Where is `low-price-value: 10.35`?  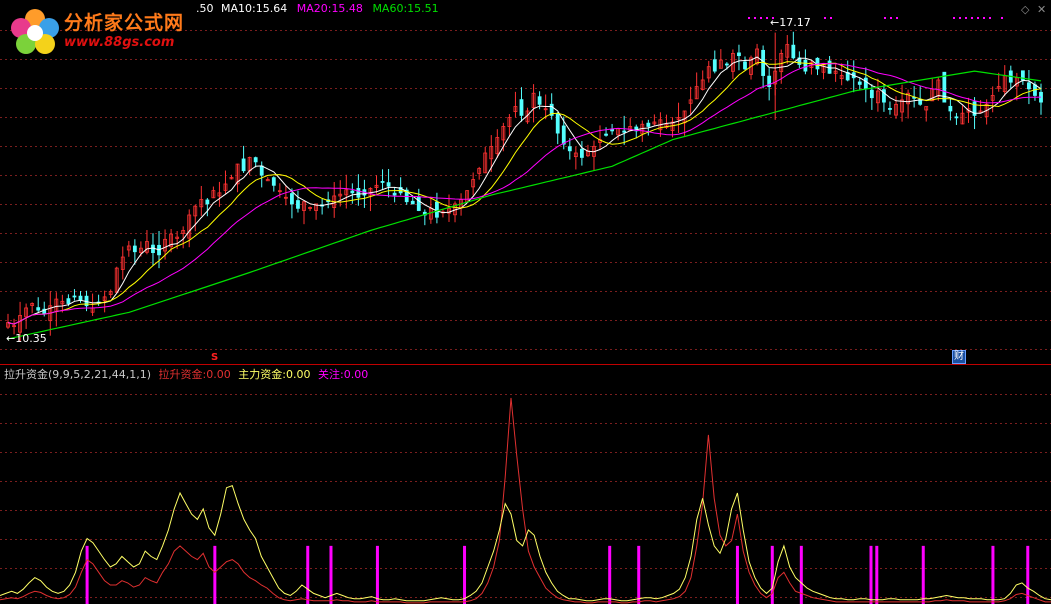
low-price-value: 10.35 is located at coordinates (31, 338).